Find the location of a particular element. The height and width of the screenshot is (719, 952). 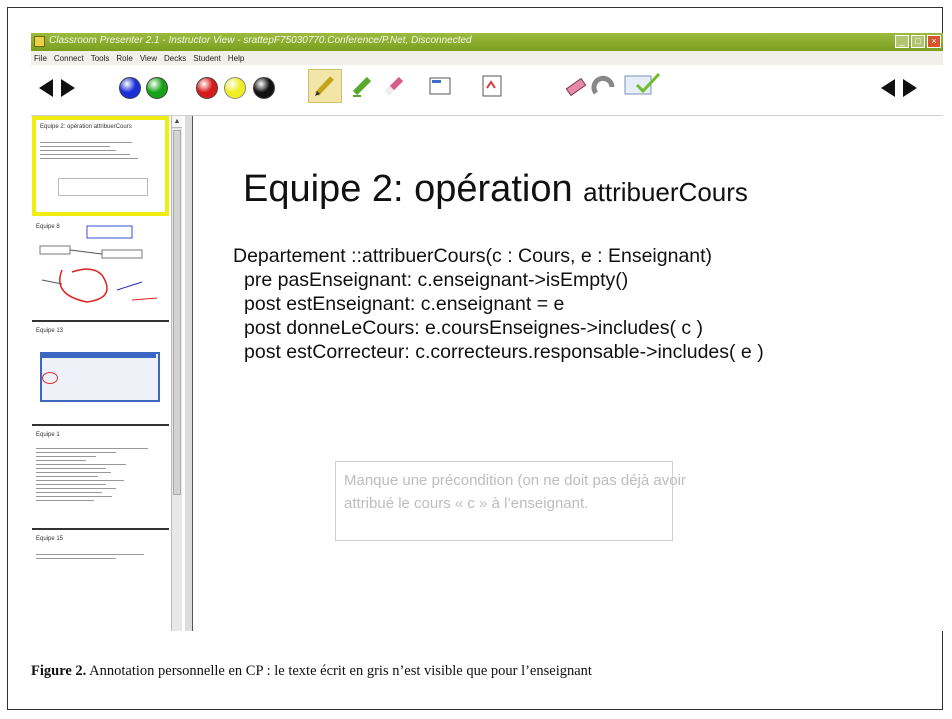

annotation-line-2: attribué le cours « c » à l’enseignant. is located at coordinates (466, 503).